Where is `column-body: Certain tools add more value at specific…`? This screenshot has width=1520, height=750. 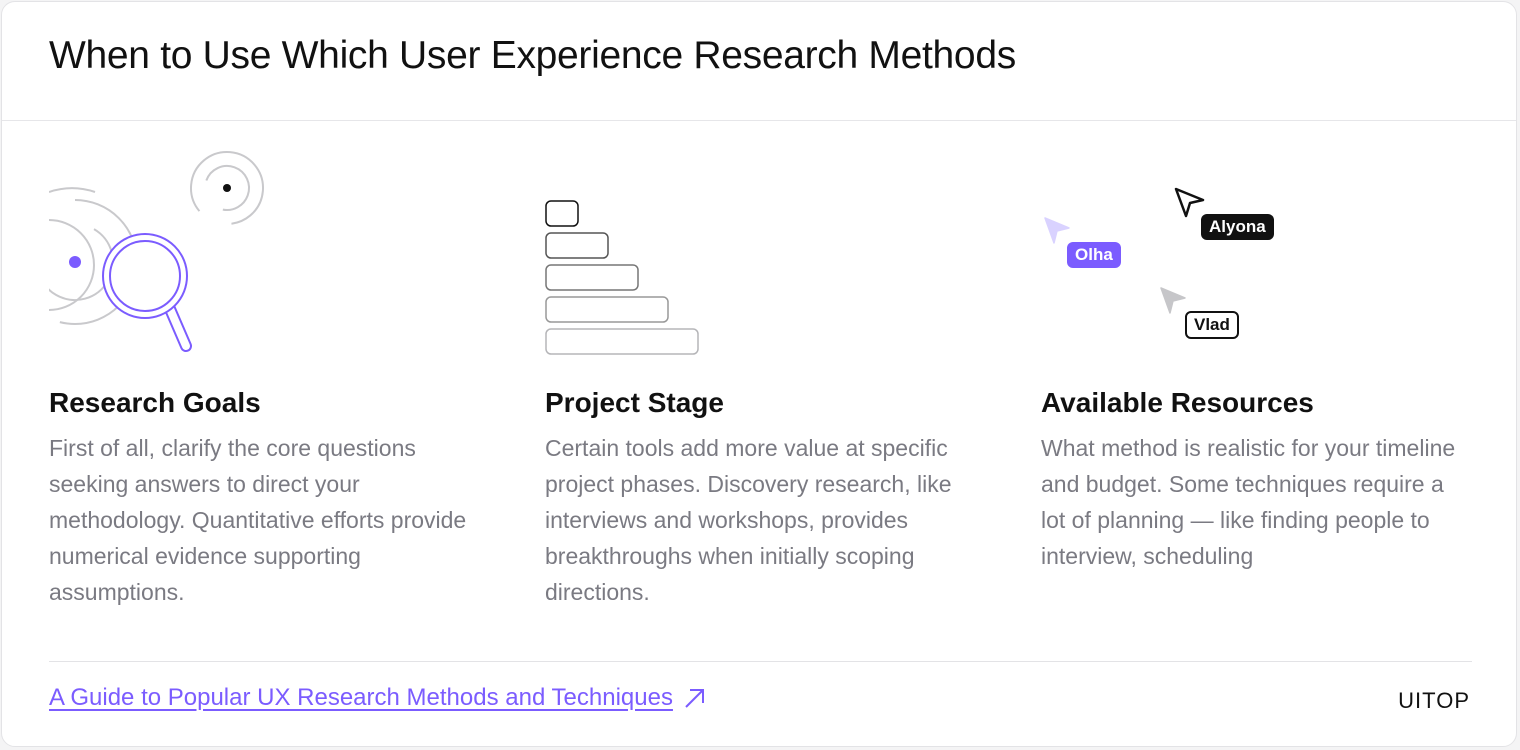
column-body: Certain tools add more value at specific… is located at coordinates (748, 520).